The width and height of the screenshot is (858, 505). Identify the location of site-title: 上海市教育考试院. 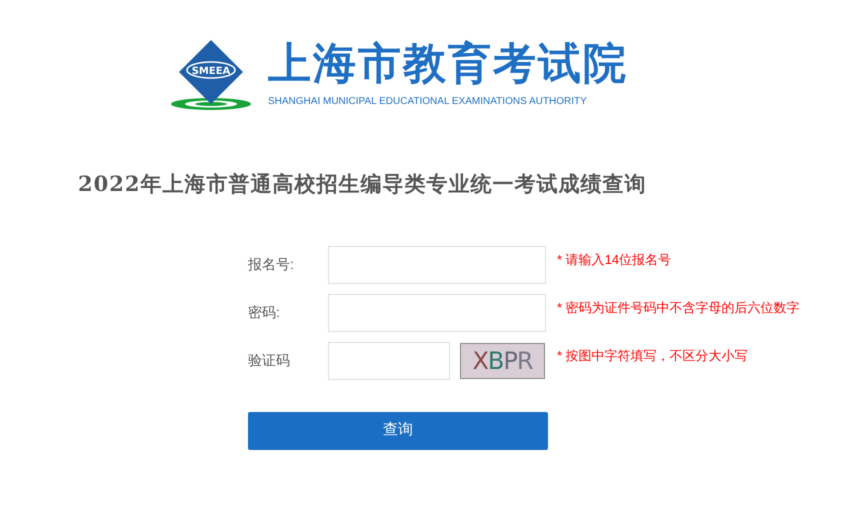
(448, 64).